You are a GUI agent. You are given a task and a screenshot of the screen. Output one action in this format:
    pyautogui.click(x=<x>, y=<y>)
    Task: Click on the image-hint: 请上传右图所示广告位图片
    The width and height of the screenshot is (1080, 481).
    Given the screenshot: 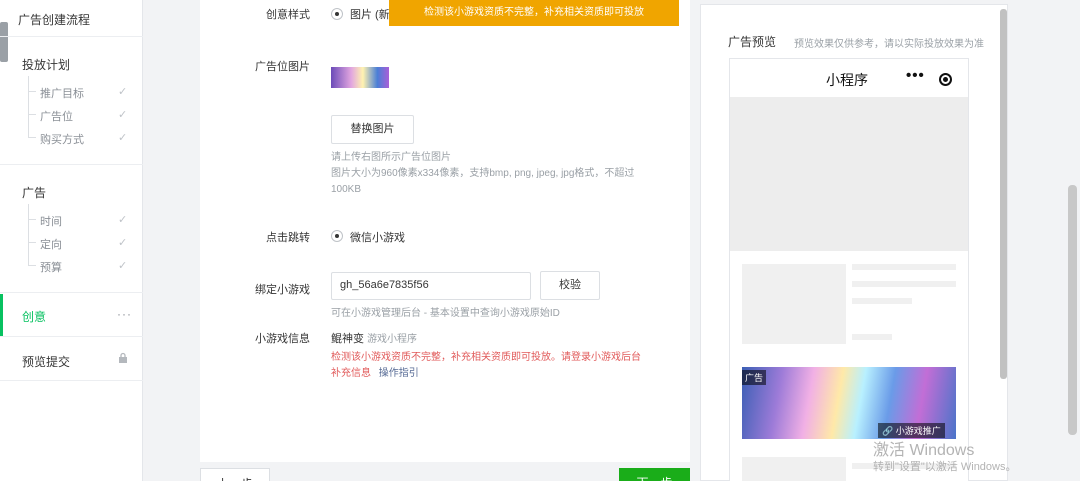 What is the action you would take?
    pyautogui.click(x=391, y=157)
    